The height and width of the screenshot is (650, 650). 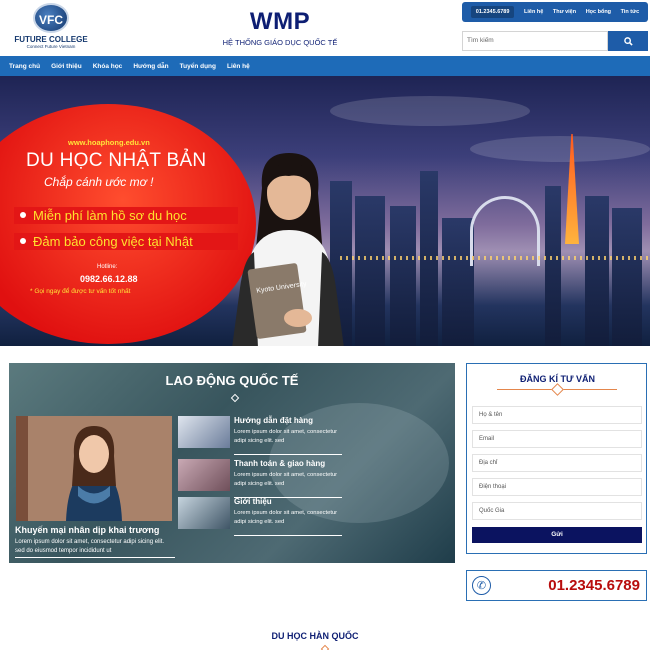 What do you see at coordinates (533, 12) in the screenshot?
I see `topbar-link-lien-he: Liên hệ` at bounding box center [533, 12].